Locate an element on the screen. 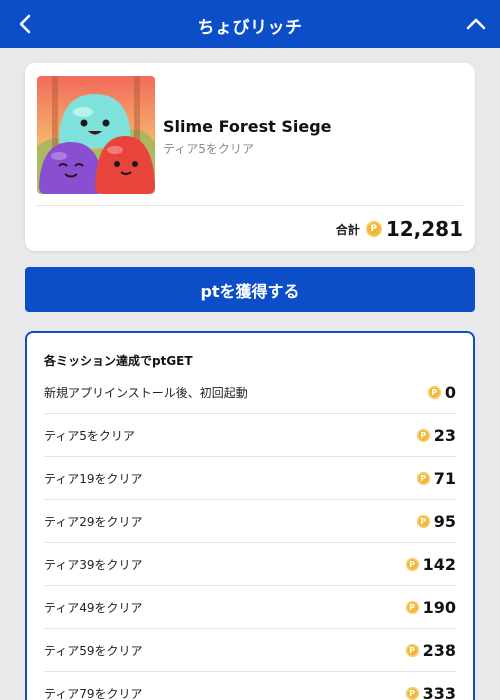  mission-label: ティア39をクリア is located at coordinates (93, 564).